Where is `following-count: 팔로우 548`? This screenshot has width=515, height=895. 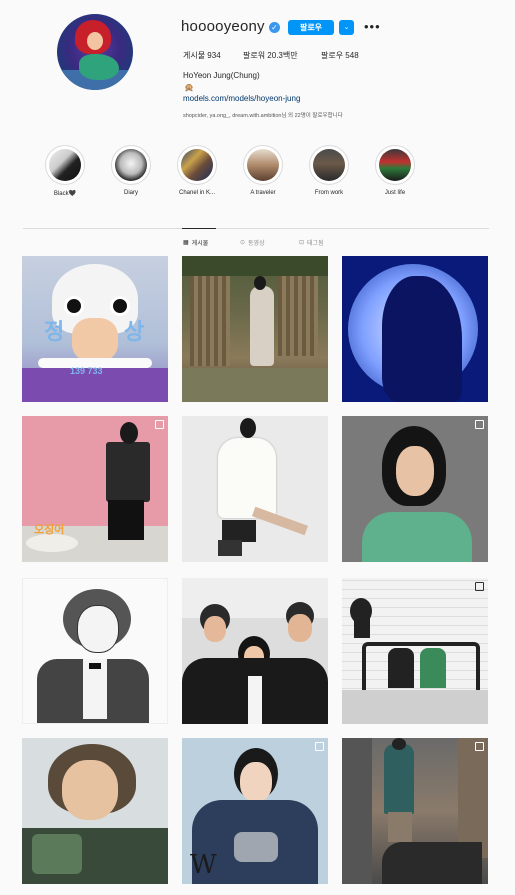
following-count: 팔로우 548 is located at coordinates (340, 55).